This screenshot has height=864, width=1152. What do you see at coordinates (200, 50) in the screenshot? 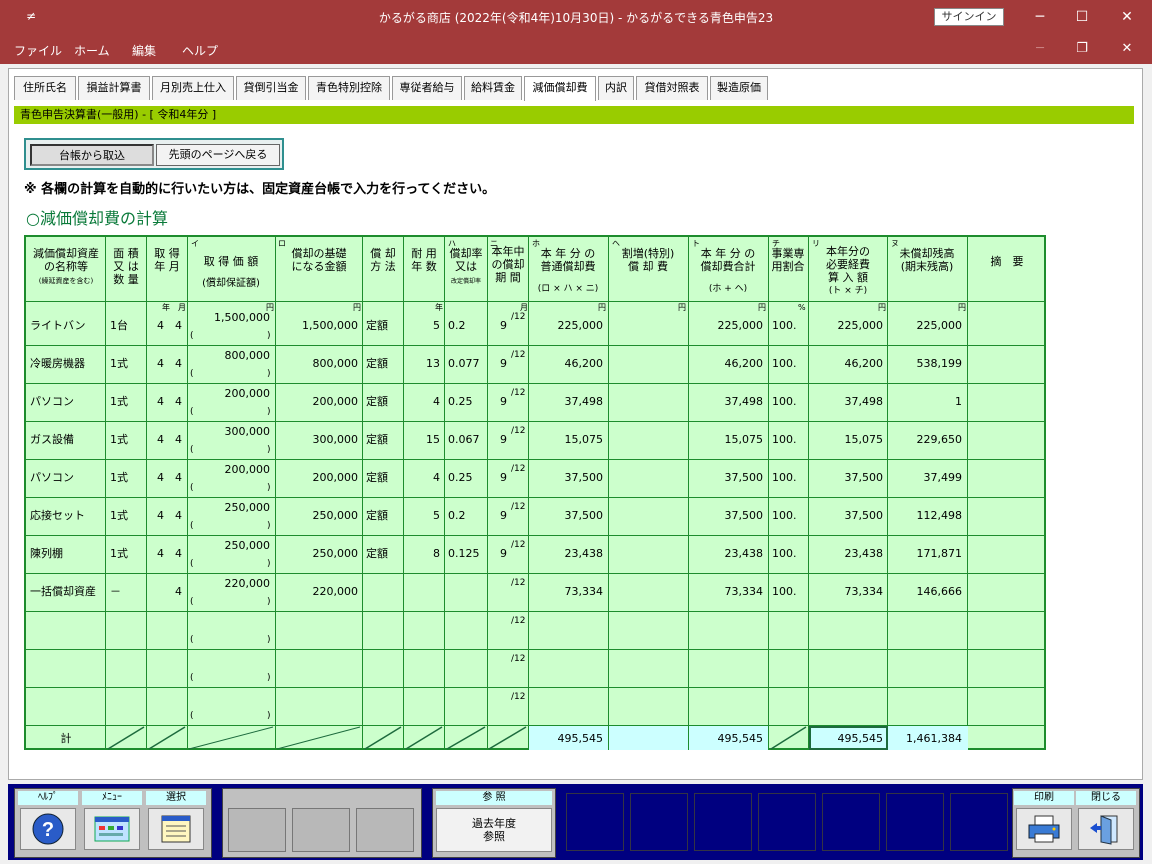
I see `menu-help: ヘルプ` at bounding box center [200, 50].